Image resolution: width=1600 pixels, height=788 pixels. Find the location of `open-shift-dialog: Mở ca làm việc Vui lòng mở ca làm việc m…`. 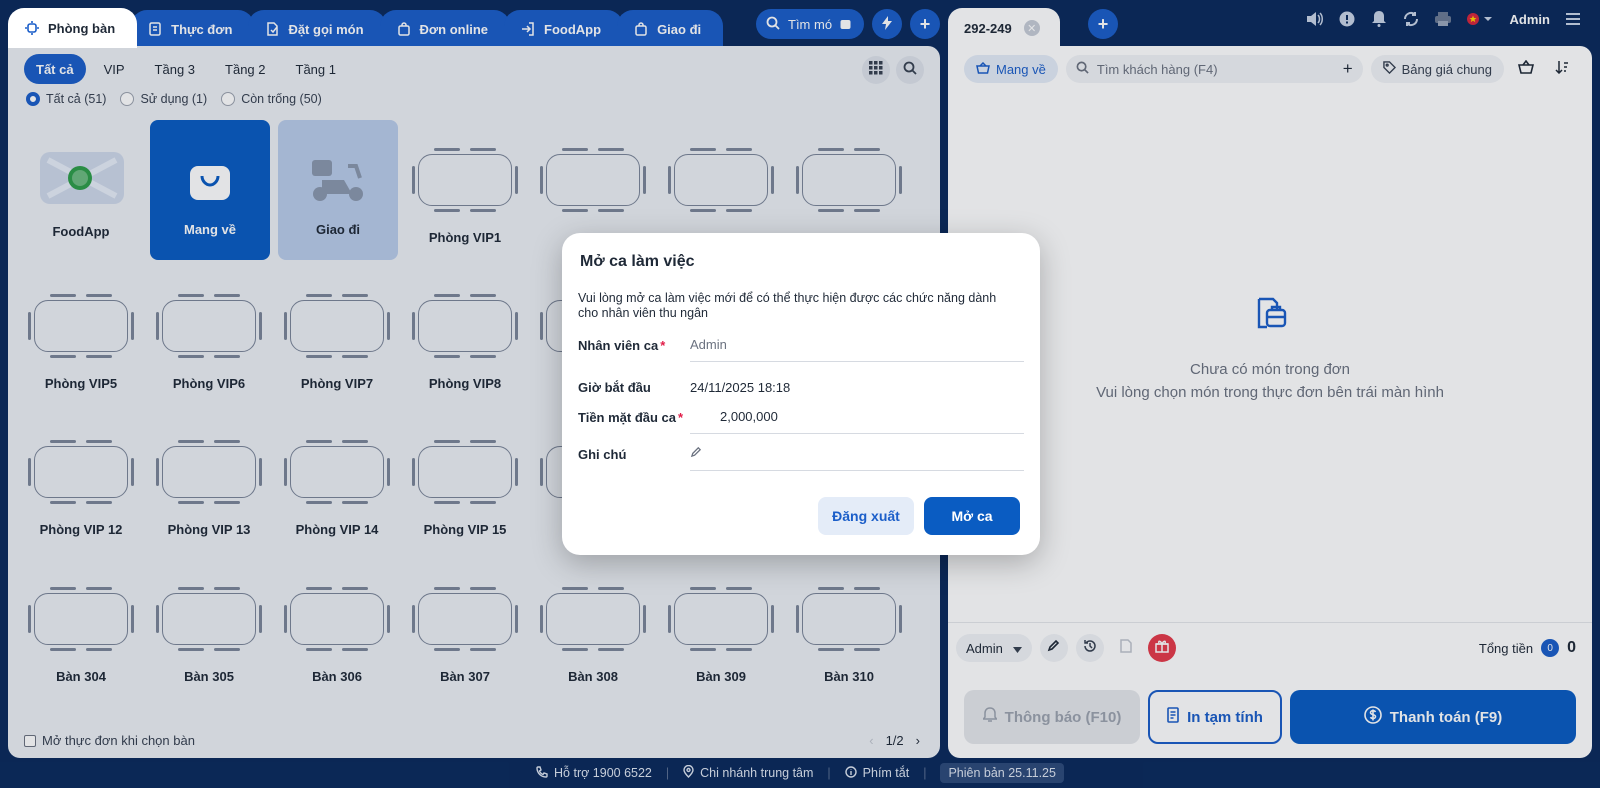

open-shift-dialog: Mở ca làm việc Vui lòng mở ca làm việc m… is located at coordinates (801, 394).